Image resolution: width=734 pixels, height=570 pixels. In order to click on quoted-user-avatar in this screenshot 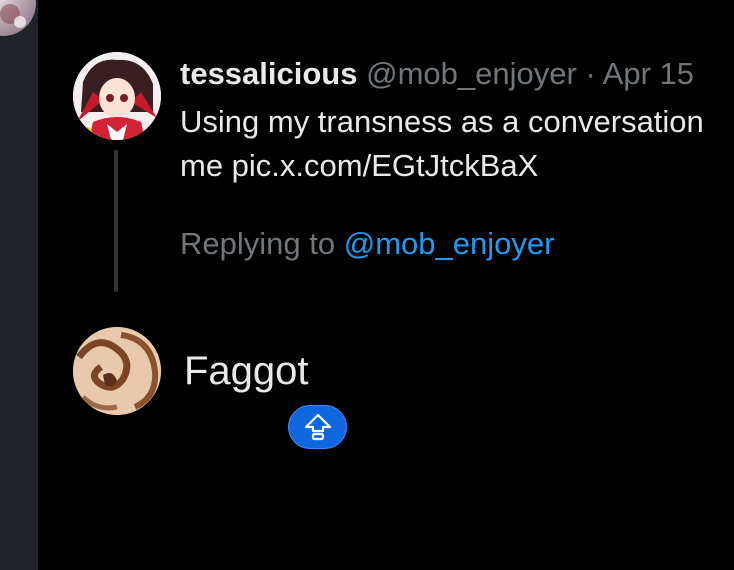, I will do `click(117, 96)`.